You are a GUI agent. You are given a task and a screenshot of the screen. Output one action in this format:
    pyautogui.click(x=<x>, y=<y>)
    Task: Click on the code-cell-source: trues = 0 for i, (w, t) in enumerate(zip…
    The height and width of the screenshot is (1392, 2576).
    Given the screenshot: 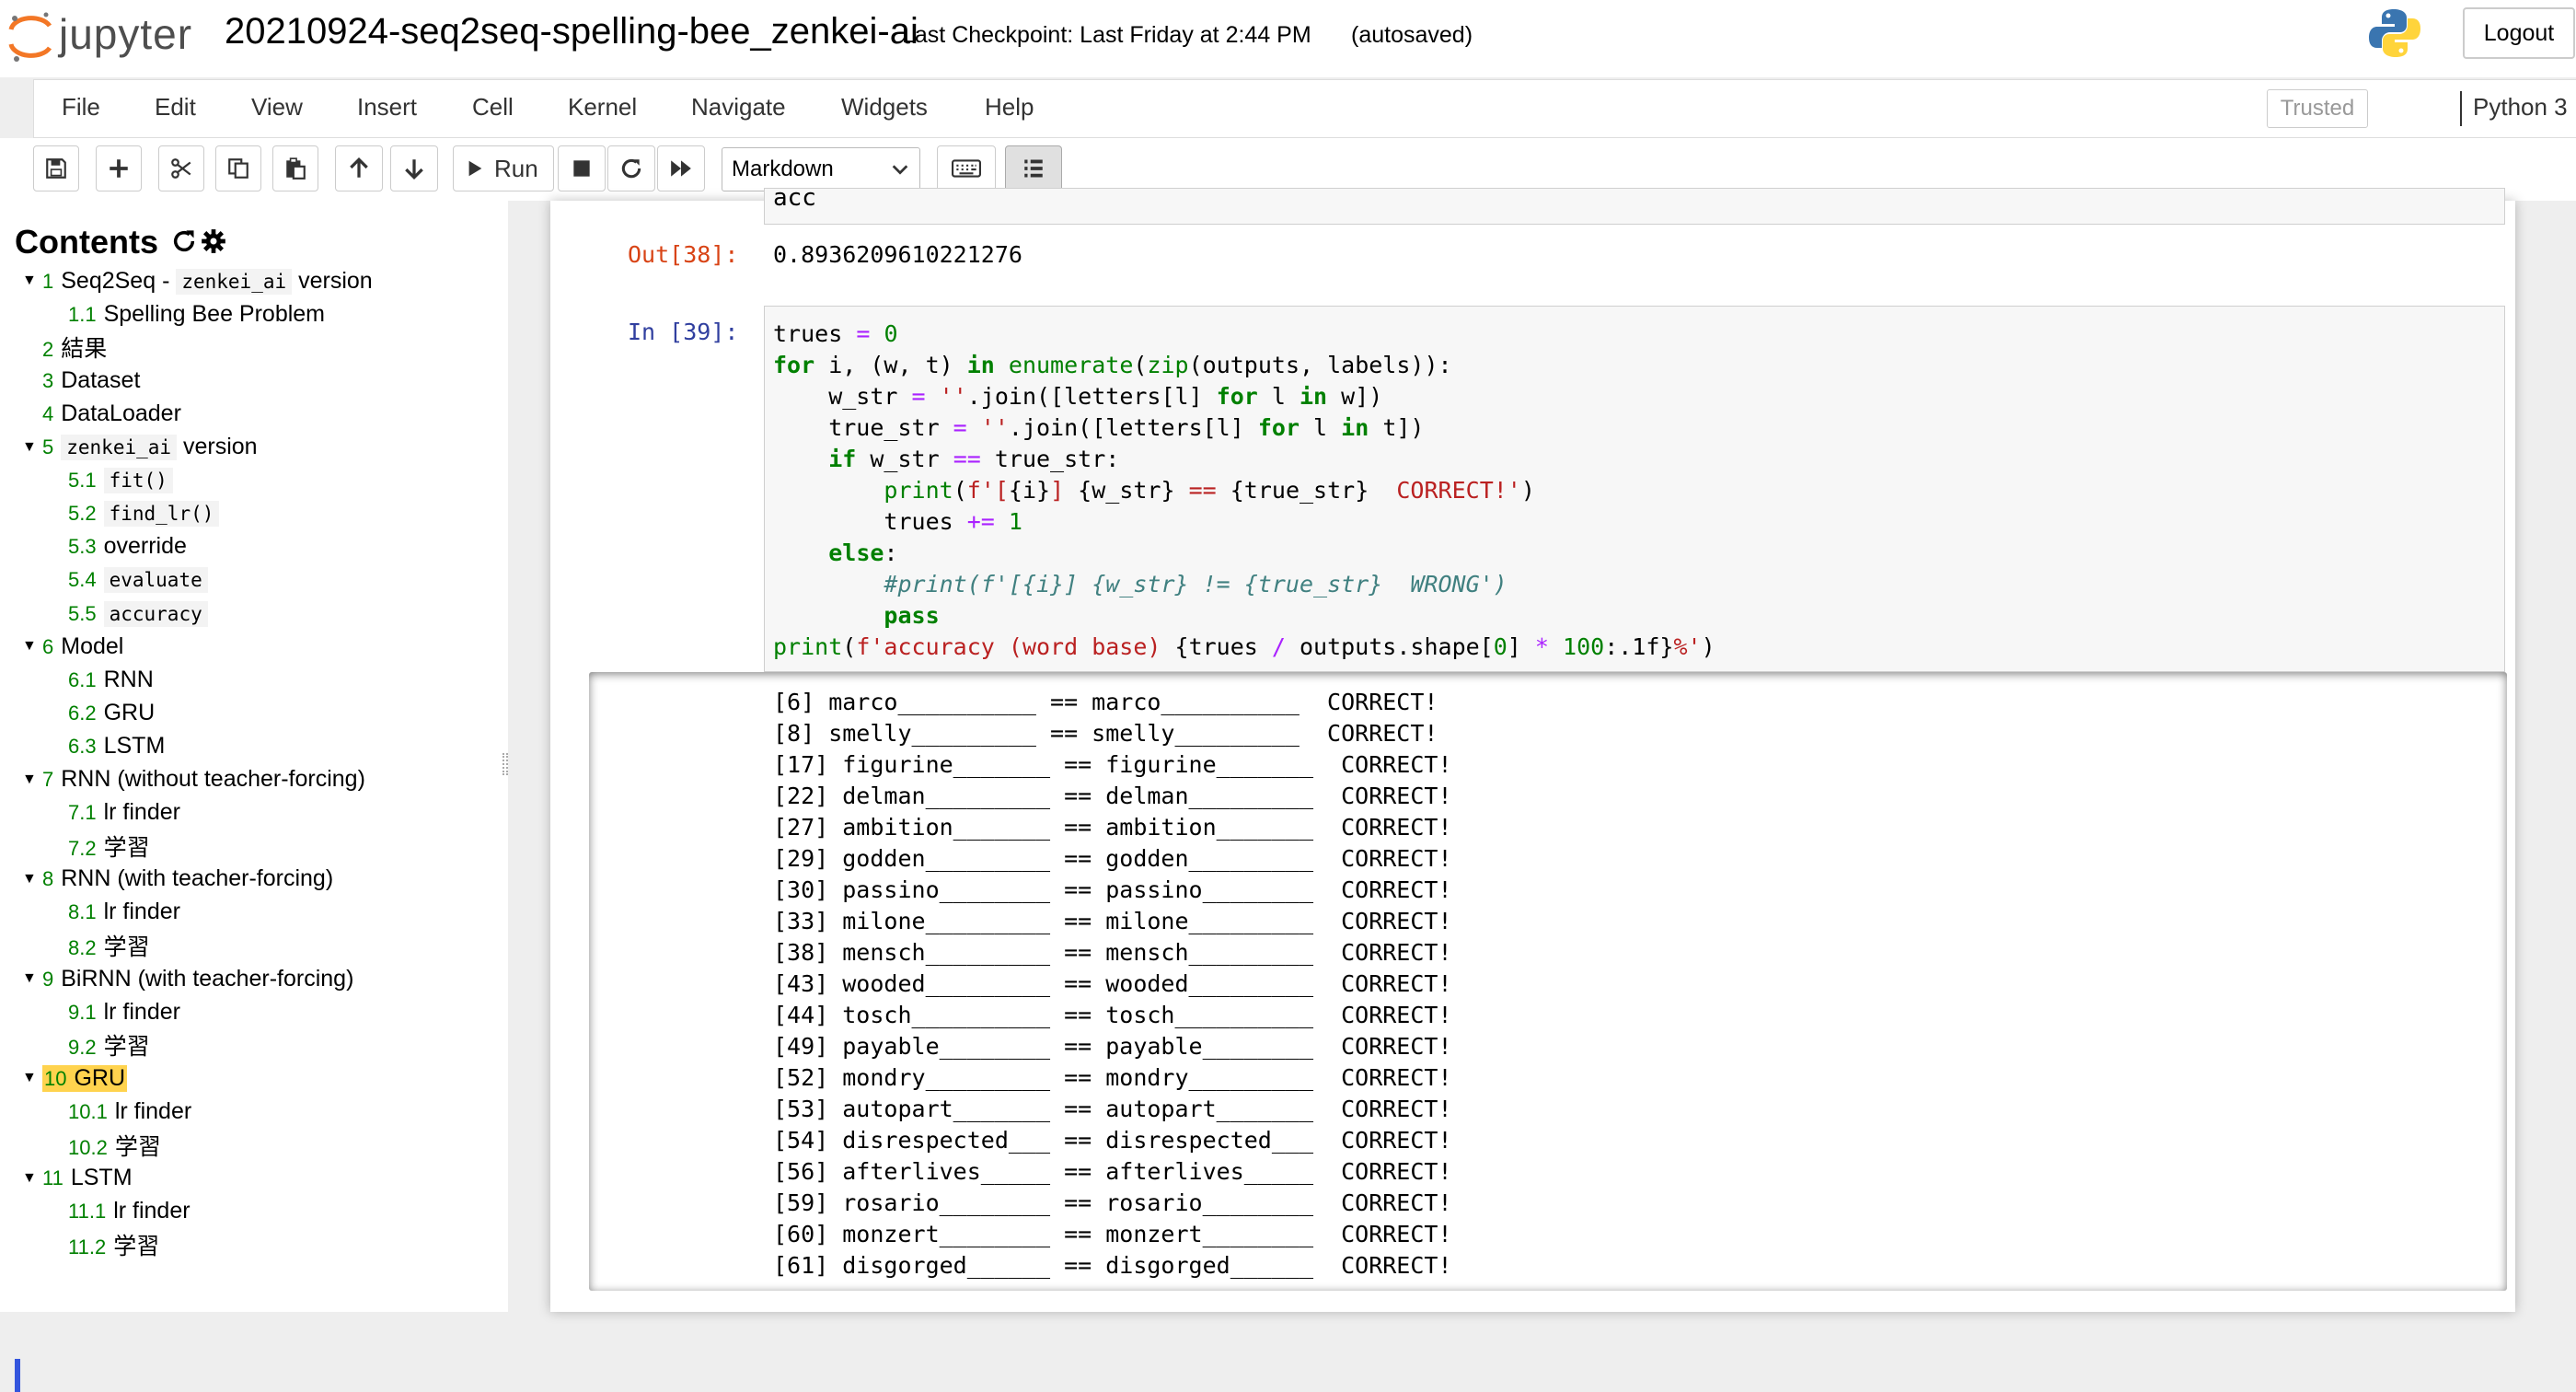 What is the action you would take?
    pyautogui.click(x=1244, y=491)
    